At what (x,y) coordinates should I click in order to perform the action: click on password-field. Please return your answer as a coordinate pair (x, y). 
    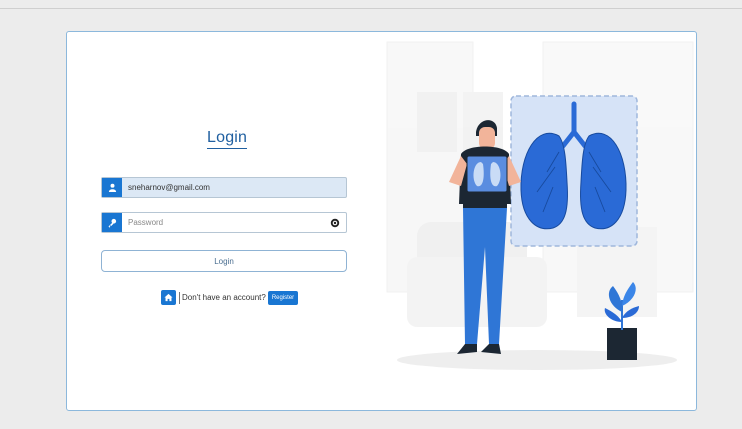
    Looking at the image, I should click on (224, 222).